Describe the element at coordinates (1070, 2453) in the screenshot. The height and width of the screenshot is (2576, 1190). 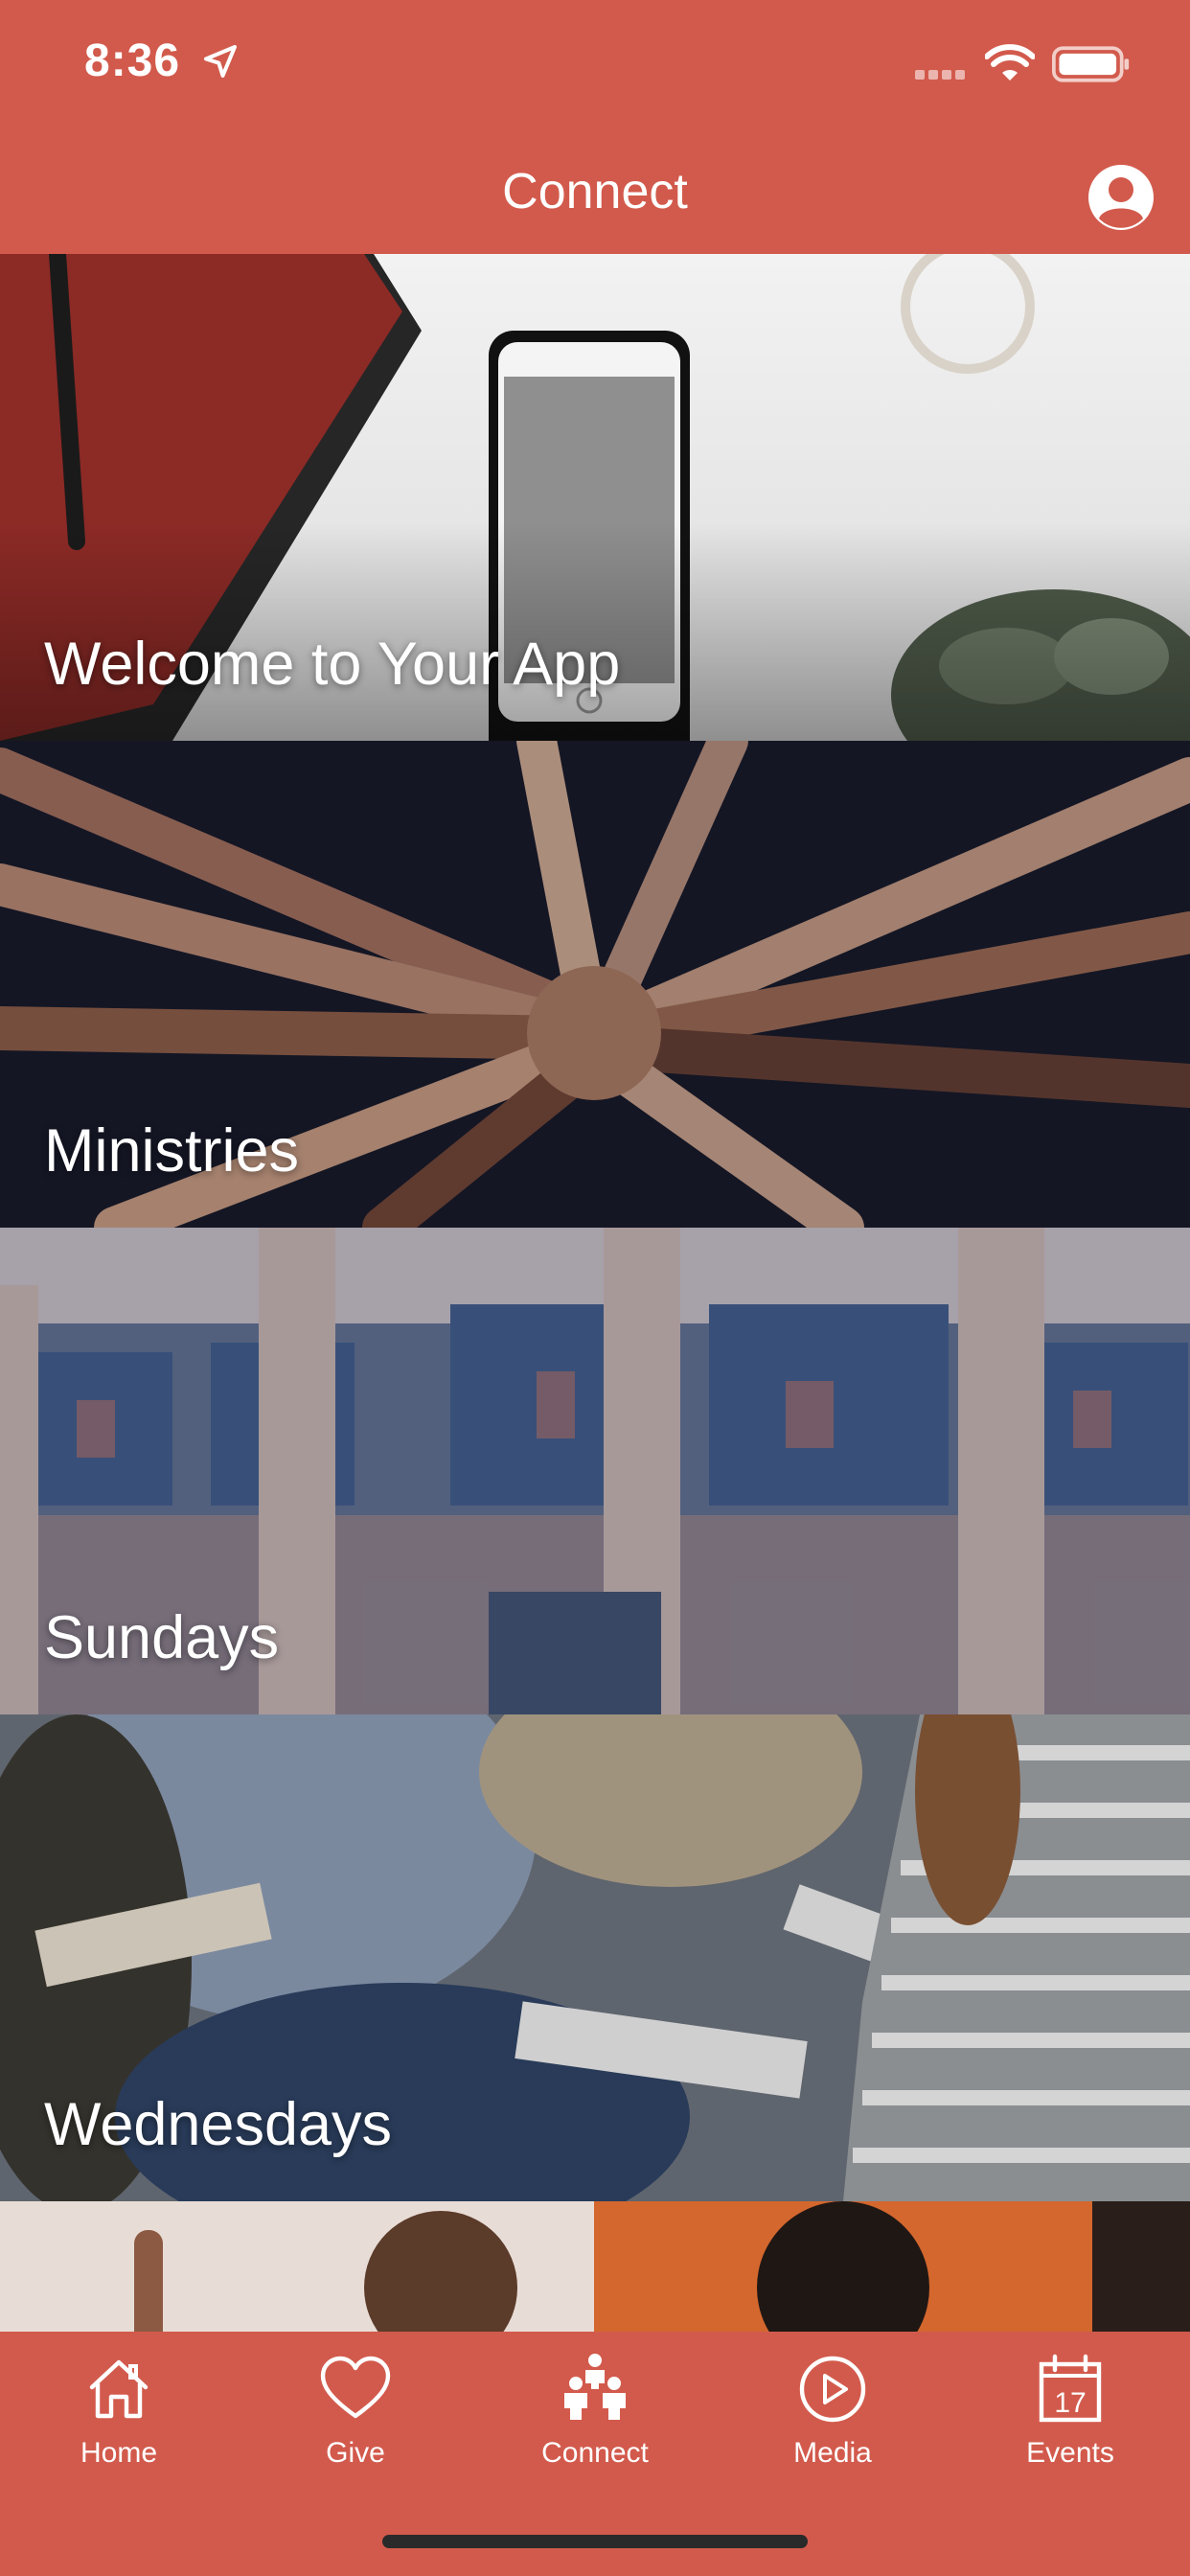
I see `tab-events-label: Events` at that location.